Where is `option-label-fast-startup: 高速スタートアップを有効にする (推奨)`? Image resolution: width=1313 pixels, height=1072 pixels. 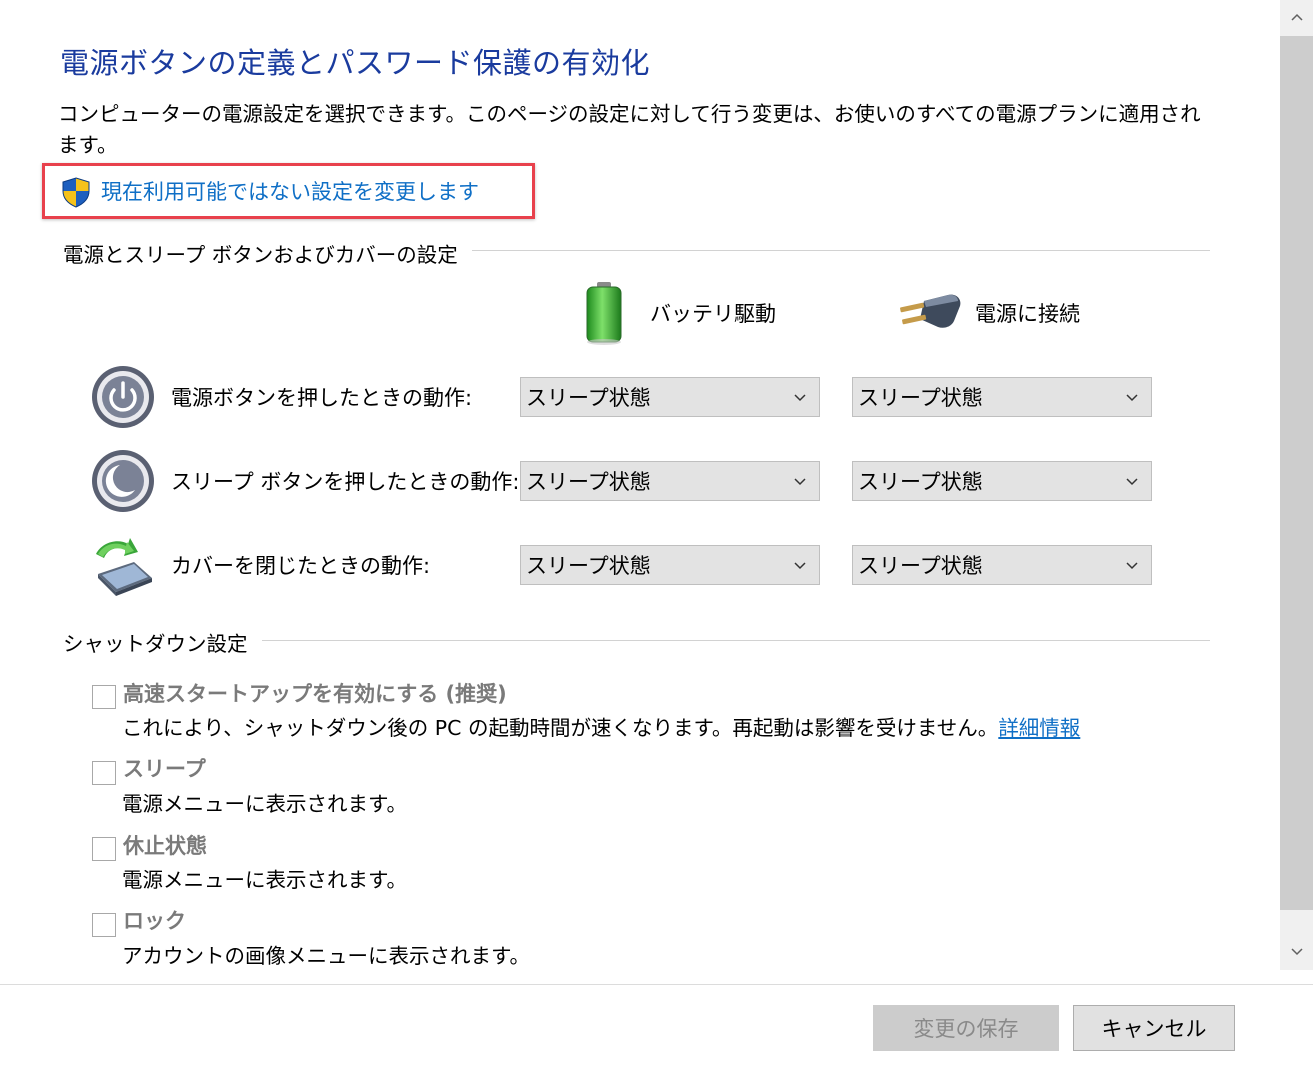 option-label-fast-startup: 高速スタートアップを有効にする (推奨) is located at coordinates (315, 694).